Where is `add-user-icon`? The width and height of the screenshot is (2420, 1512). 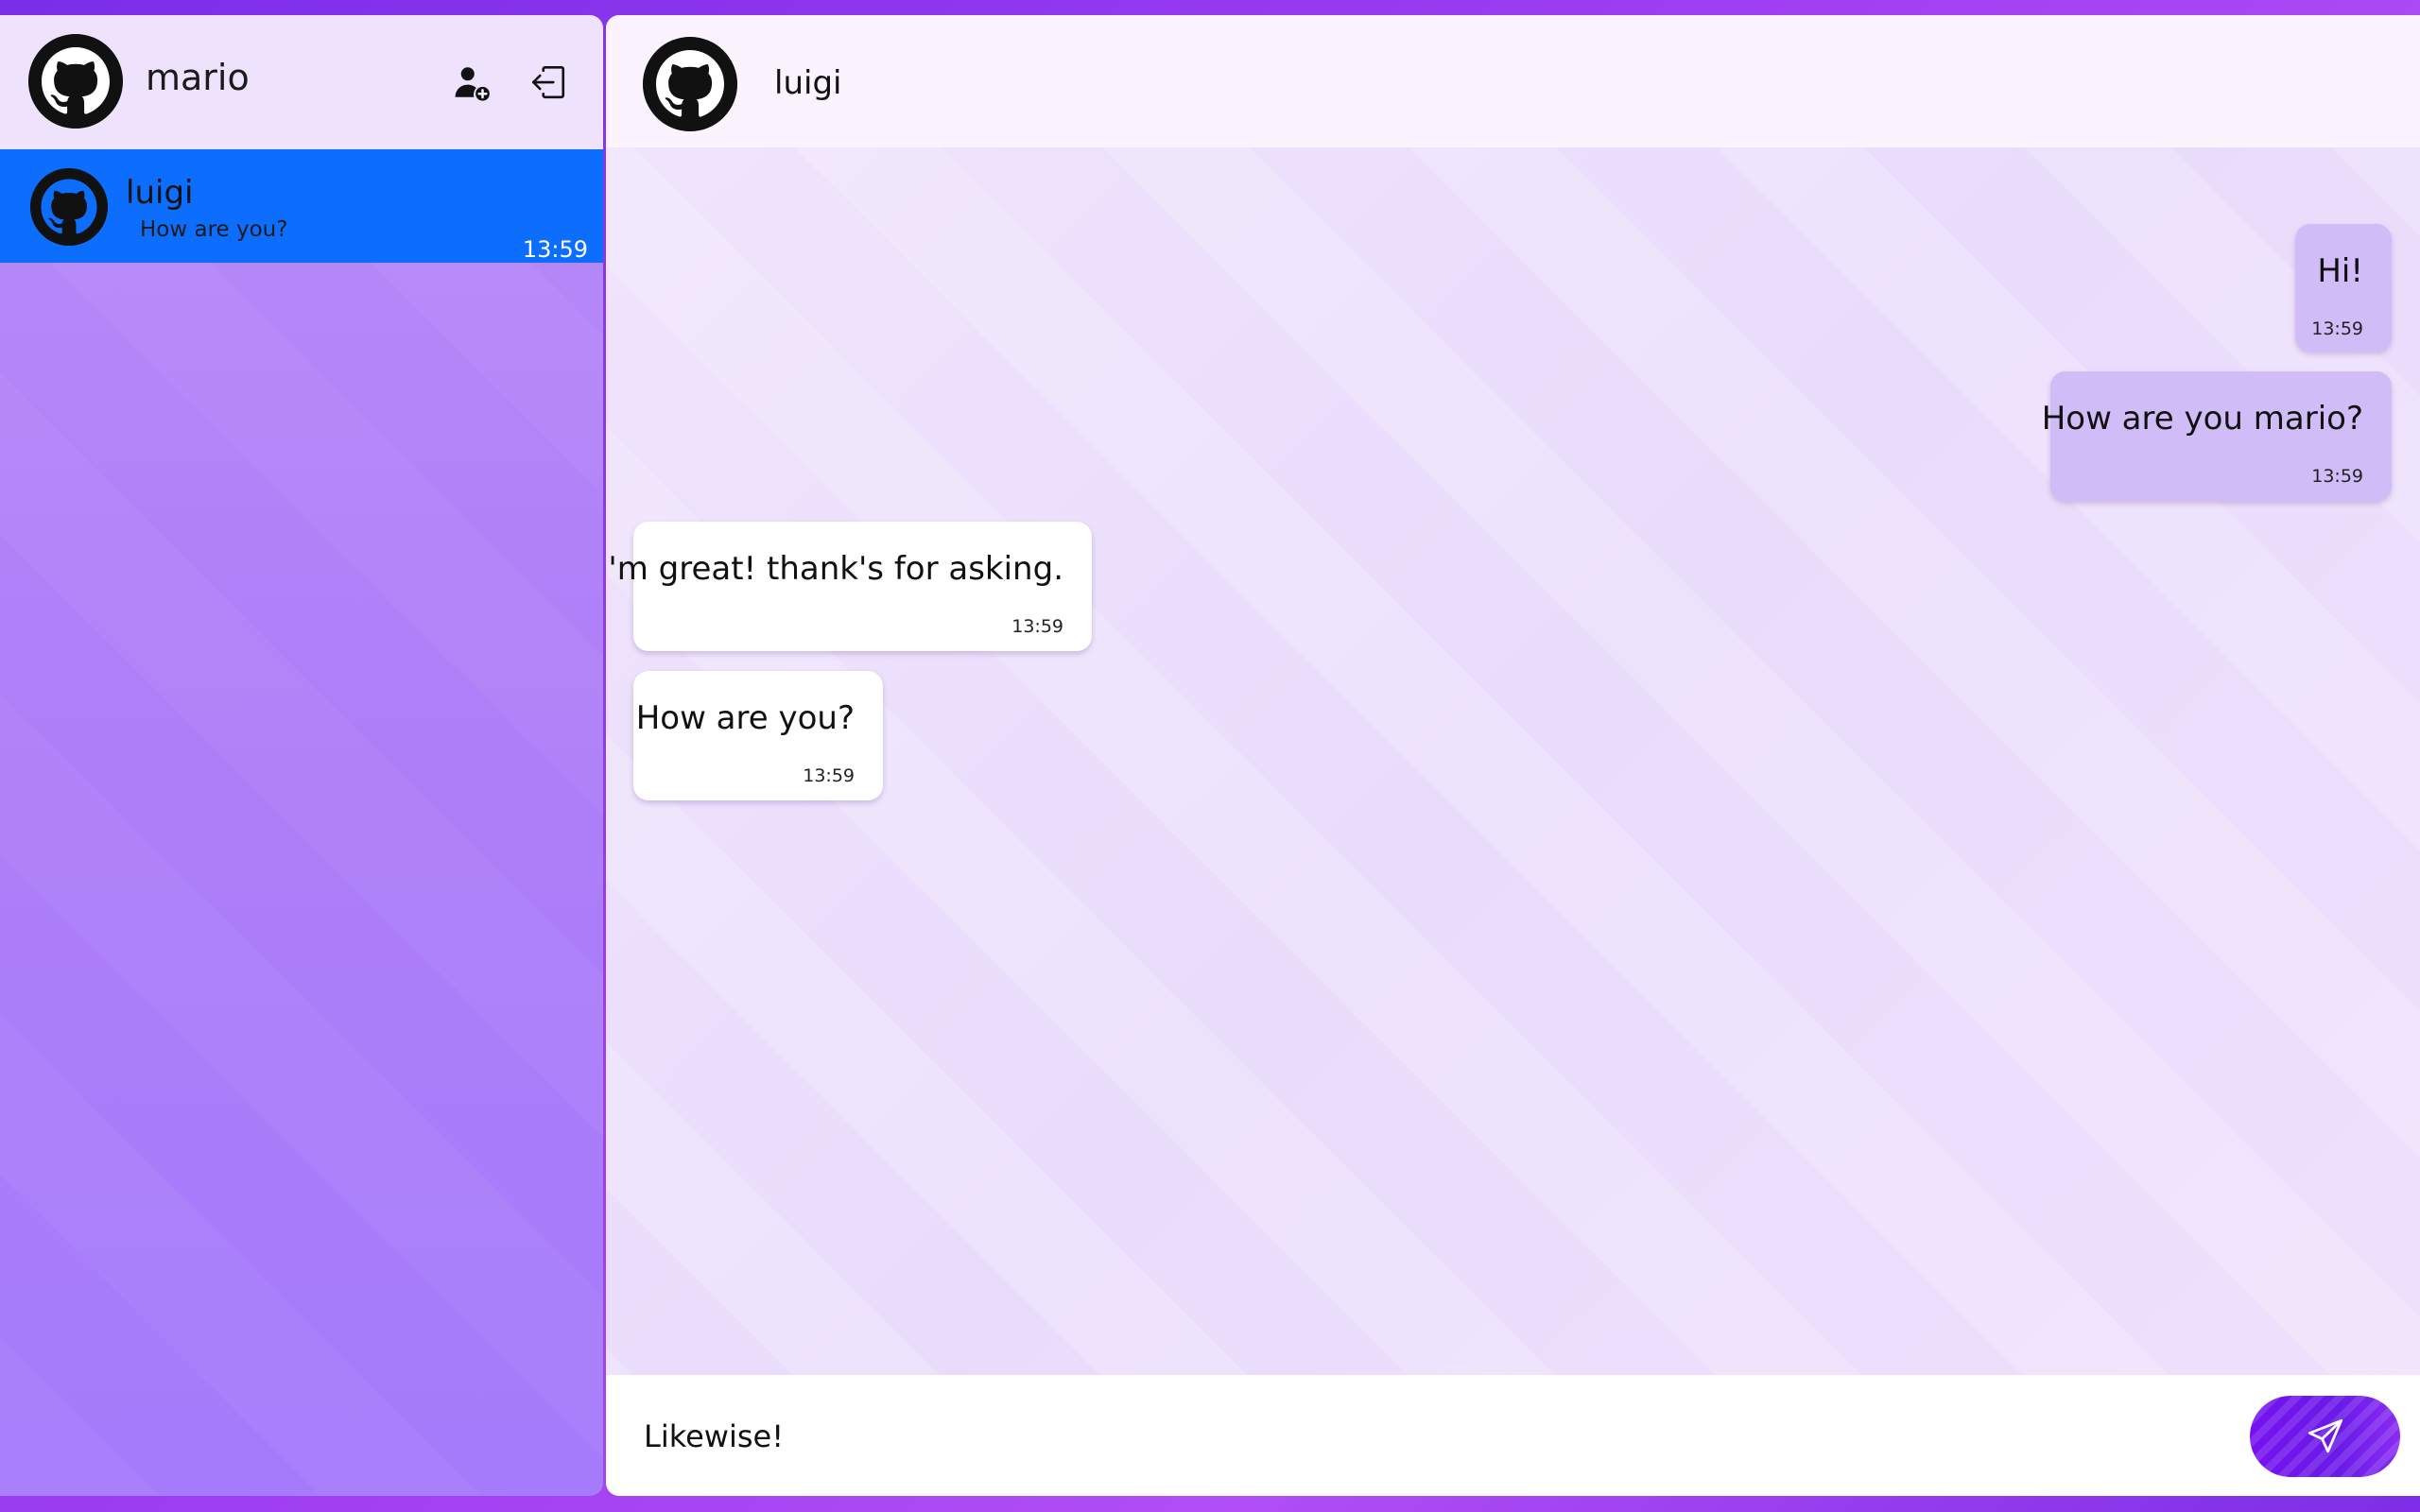
add-user-icon is located at coordinates (472, 84).